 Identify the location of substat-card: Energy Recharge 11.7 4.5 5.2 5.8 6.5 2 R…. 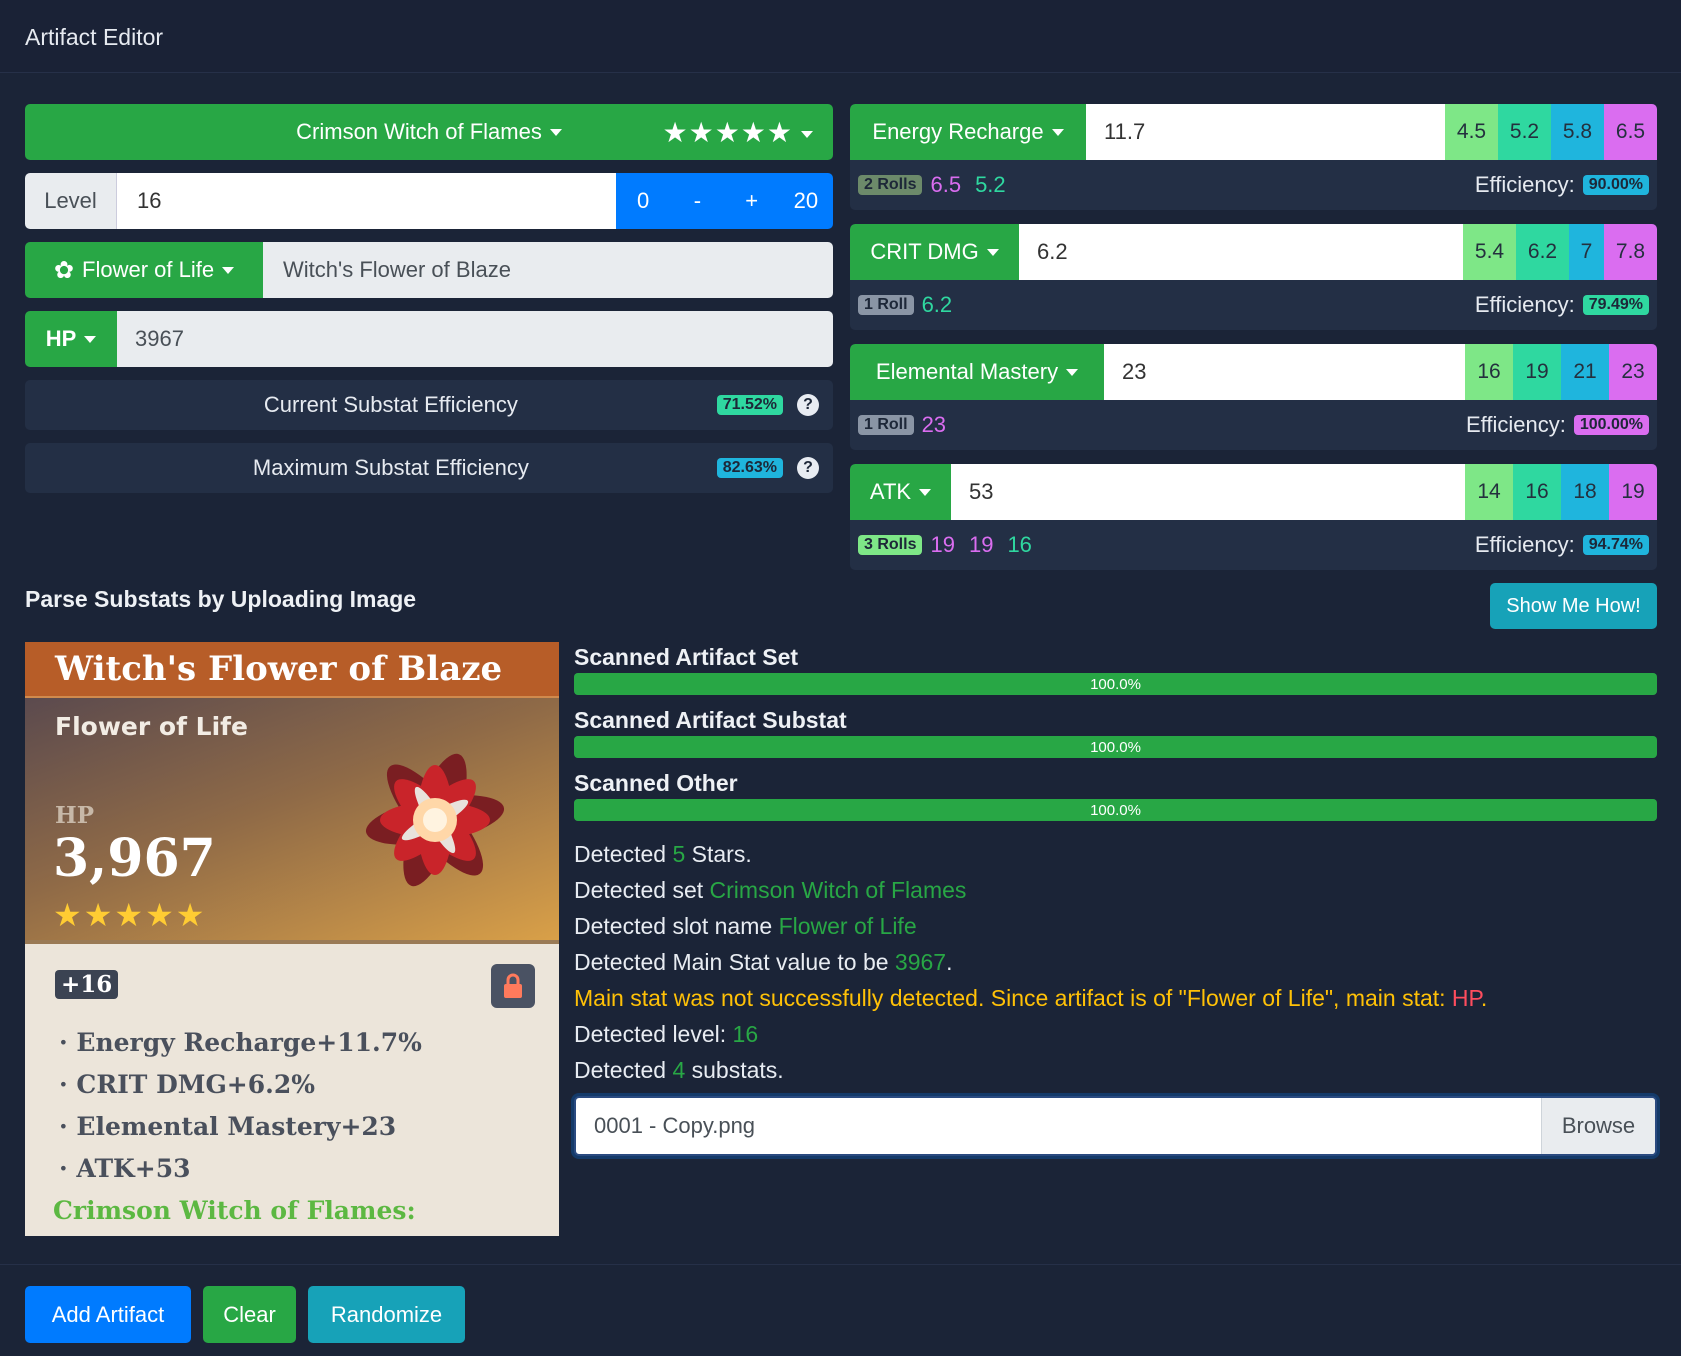
(1253, 157).